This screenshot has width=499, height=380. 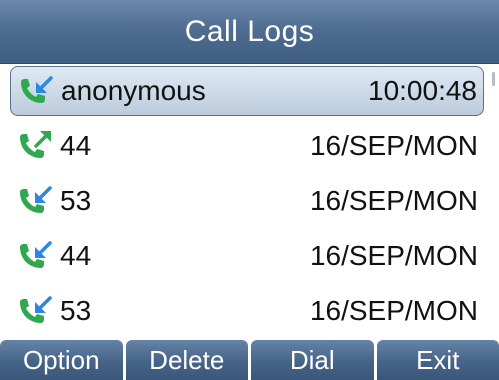 What do you see at coordinates (61, 360) in the screenshot?
I see `option-button: Option` at bounding box center [61, 360].